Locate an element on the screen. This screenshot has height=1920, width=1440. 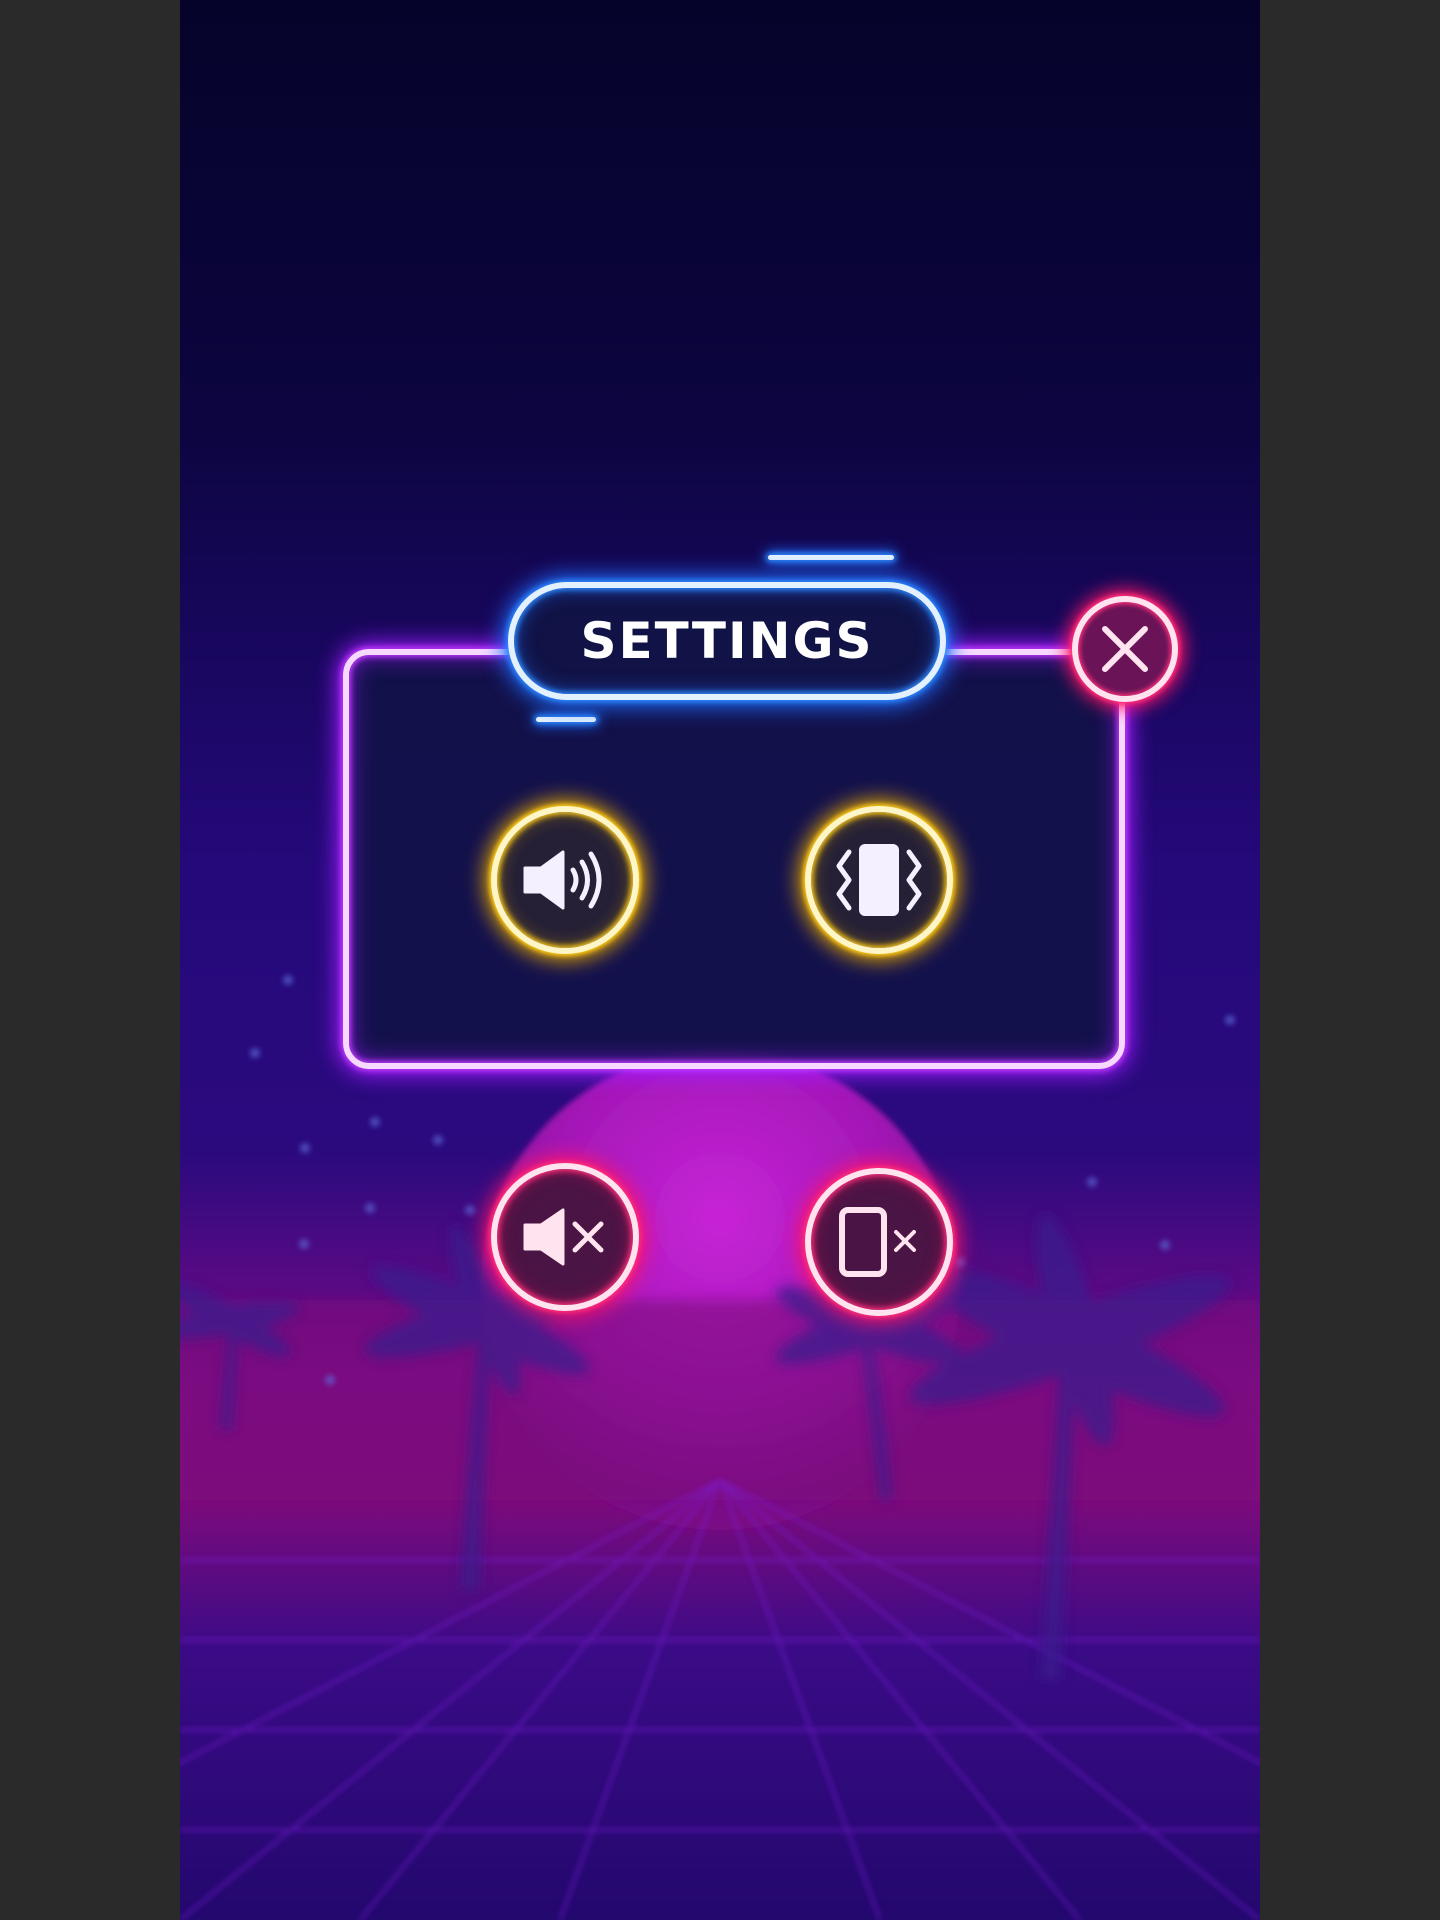
settings-title: SETTINGS is located at coordinates (727, 641).